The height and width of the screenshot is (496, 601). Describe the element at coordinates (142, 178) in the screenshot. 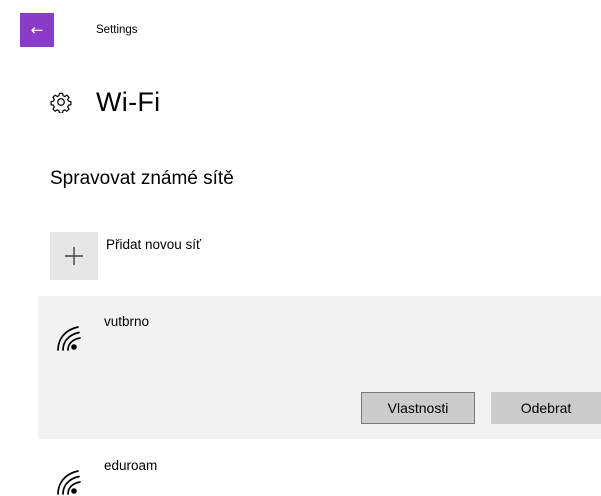

I see `section-title: Spravovat známé sítě` at that location.